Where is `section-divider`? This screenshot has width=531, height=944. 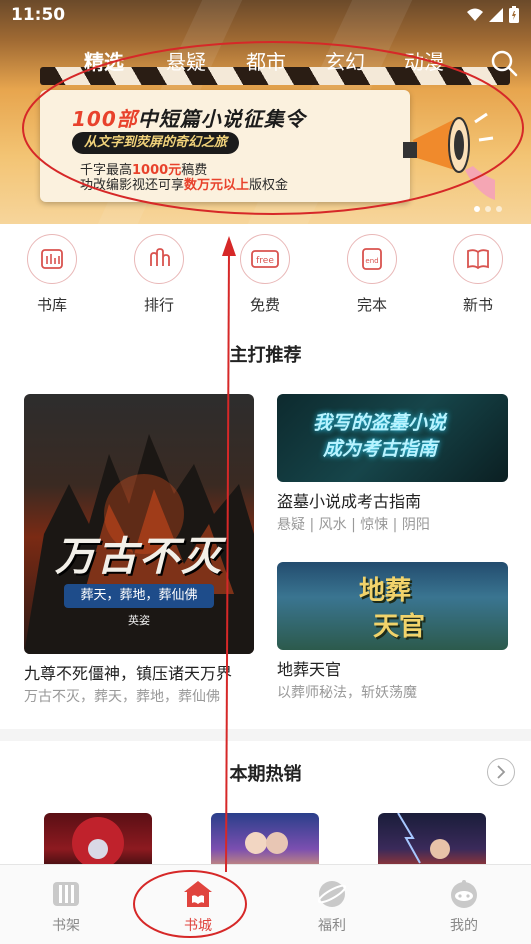
section-divider is located at coordinates (265, 735).